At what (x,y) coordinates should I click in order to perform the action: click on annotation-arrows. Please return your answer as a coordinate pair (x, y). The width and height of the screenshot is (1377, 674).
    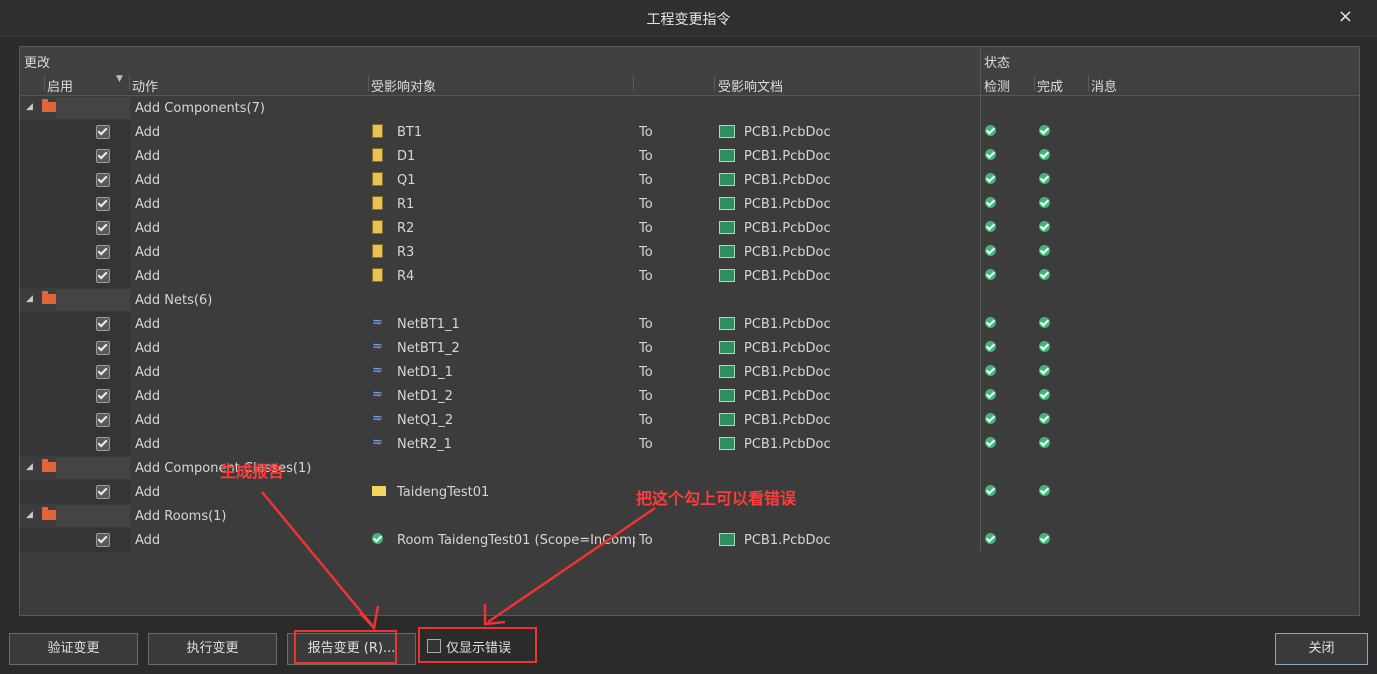
    Looking at the image, I should click on (458, 561).